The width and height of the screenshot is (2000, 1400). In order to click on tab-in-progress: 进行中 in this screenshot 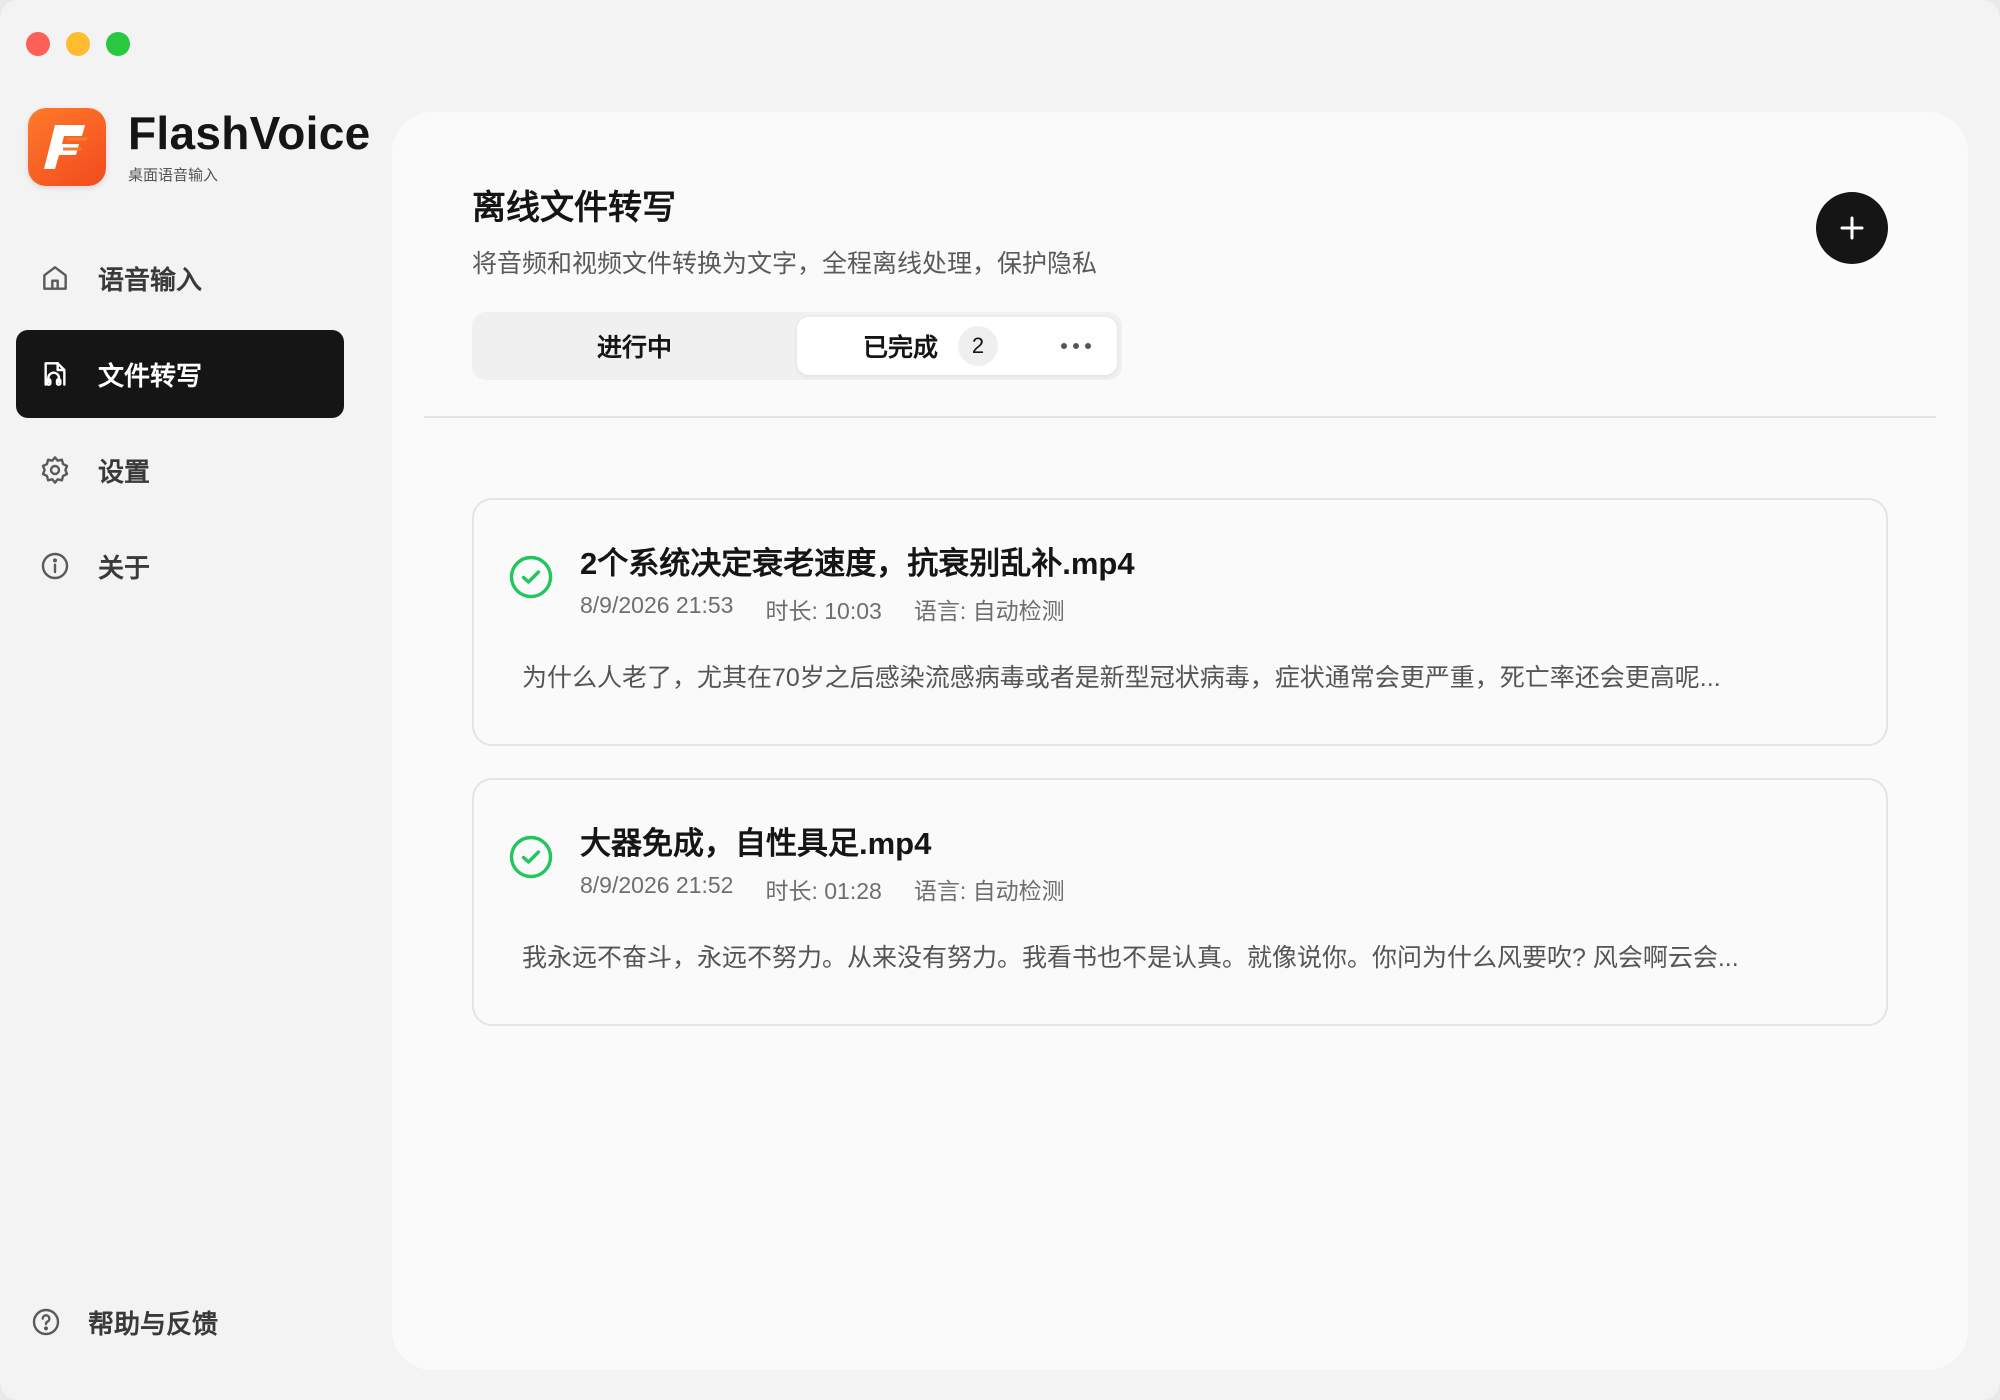, I will do `click(634, 346)`.